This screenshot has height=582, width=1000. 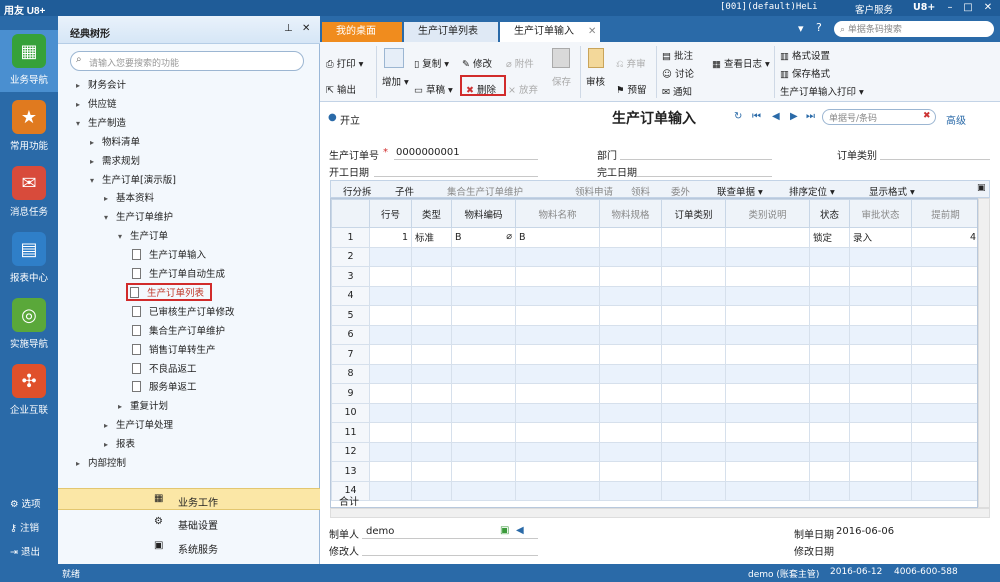 What do you see at coordinates (143, 237) in the screenshot?
I see `tree-item: ▾ 生产订单` at bounding box center [143, 237].